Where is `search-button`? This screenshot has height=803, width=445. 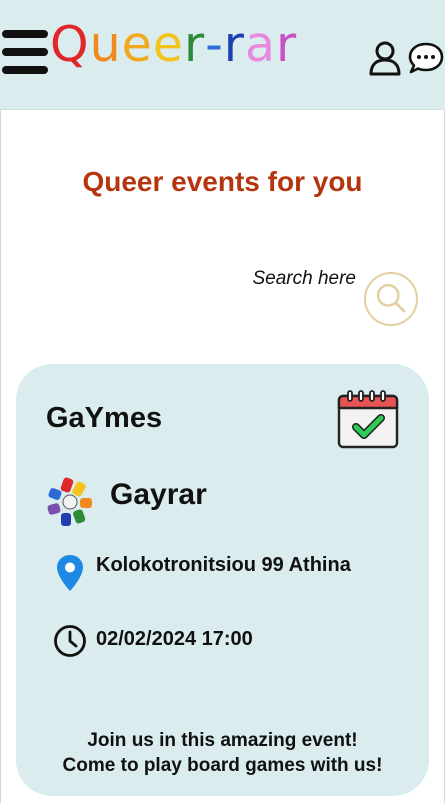 search-button is located at coordinates (391, 299).